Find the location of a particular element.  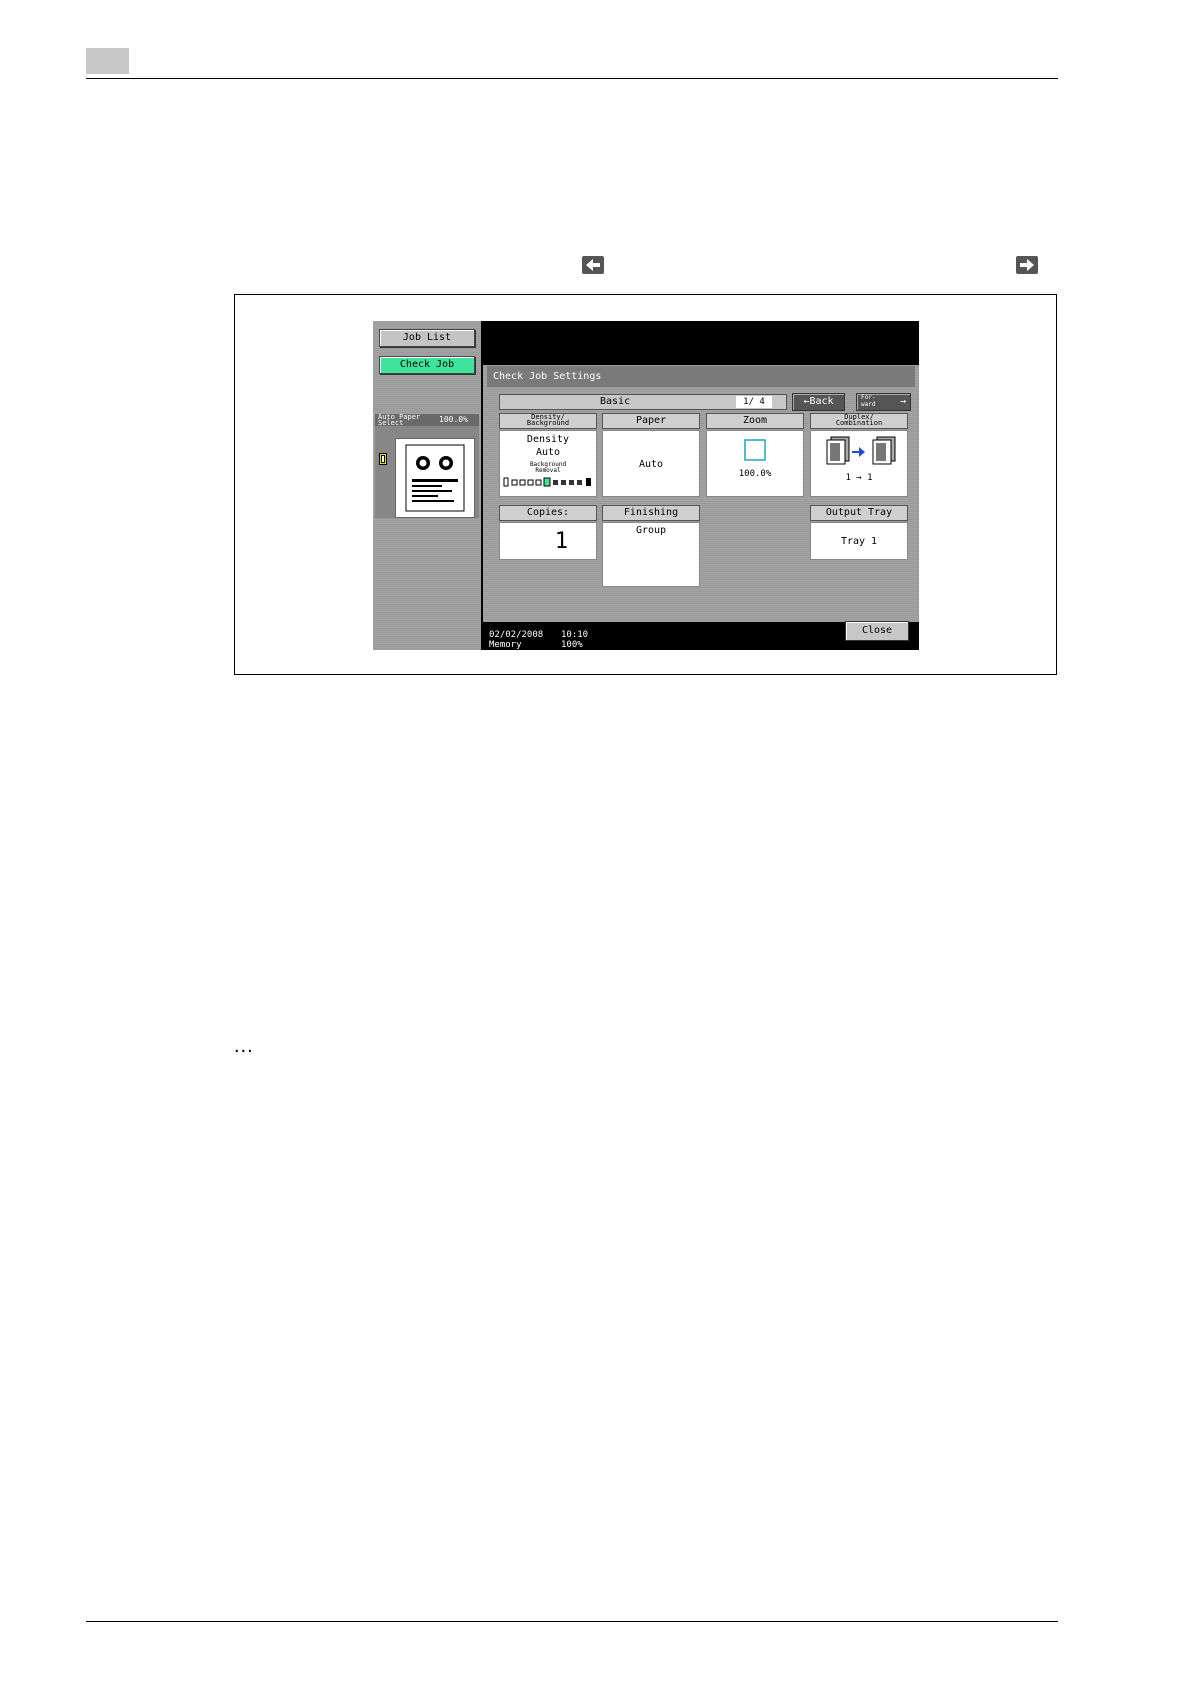

bottom-rule is located at coordinates (572, 1621).